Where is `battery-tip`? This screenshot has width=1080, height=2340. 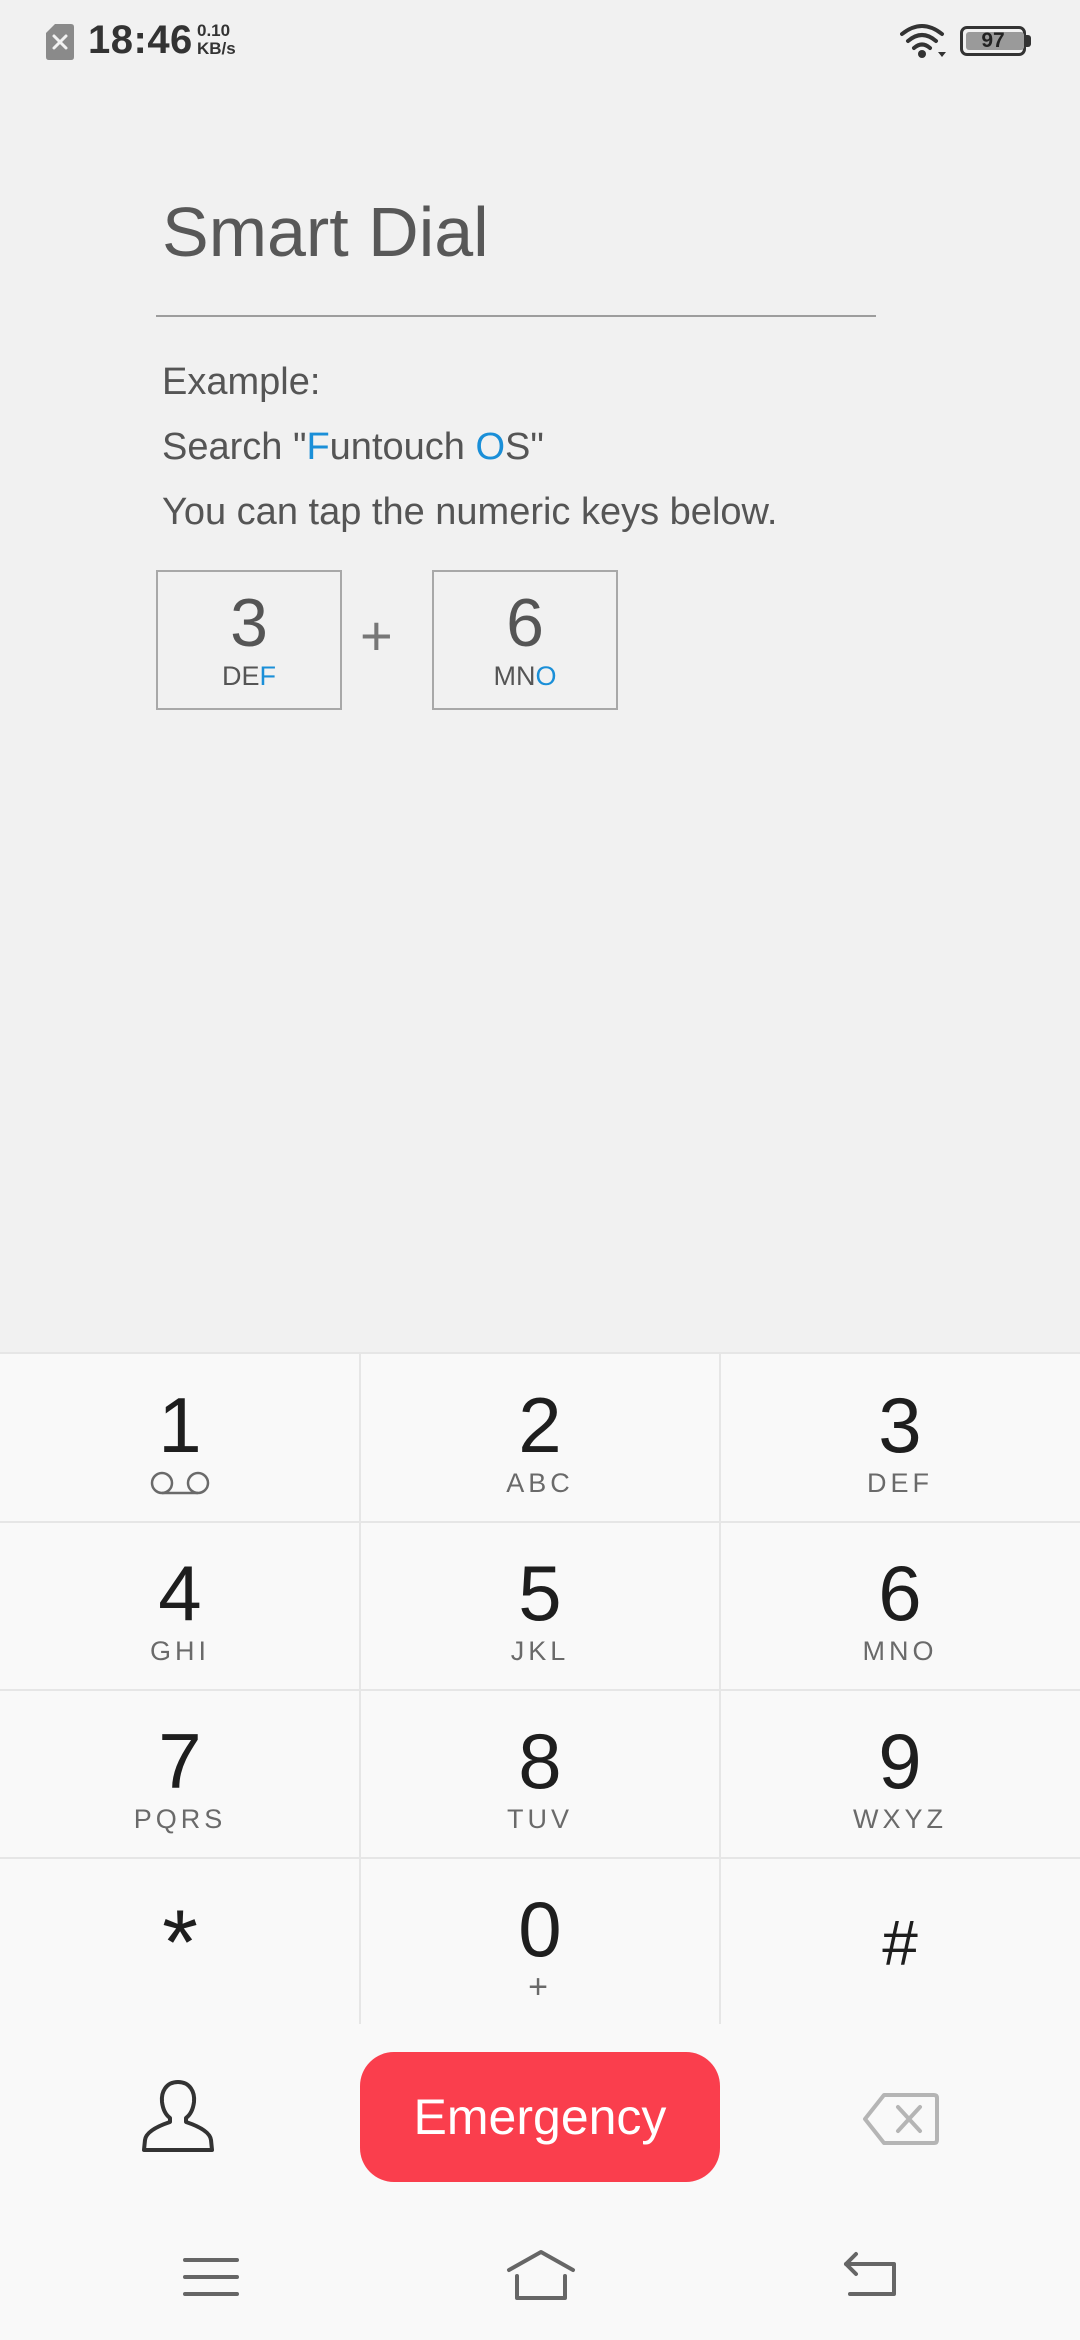
battery-tip is located at coordinates (1028, 41).